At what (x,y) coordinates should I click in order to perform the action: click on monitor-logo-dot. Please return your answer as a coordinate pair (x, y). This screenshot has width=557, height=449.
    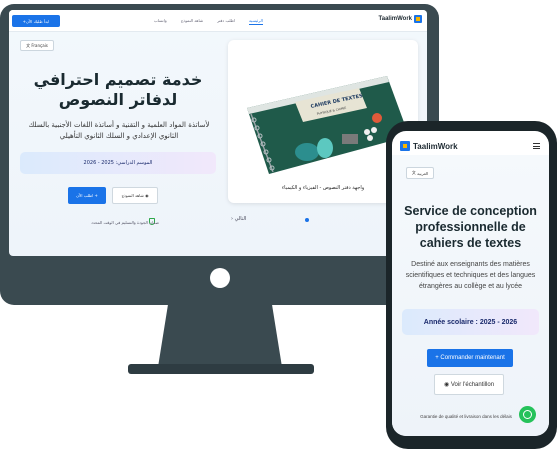
    Looking at the image, I should click on (220, 278).